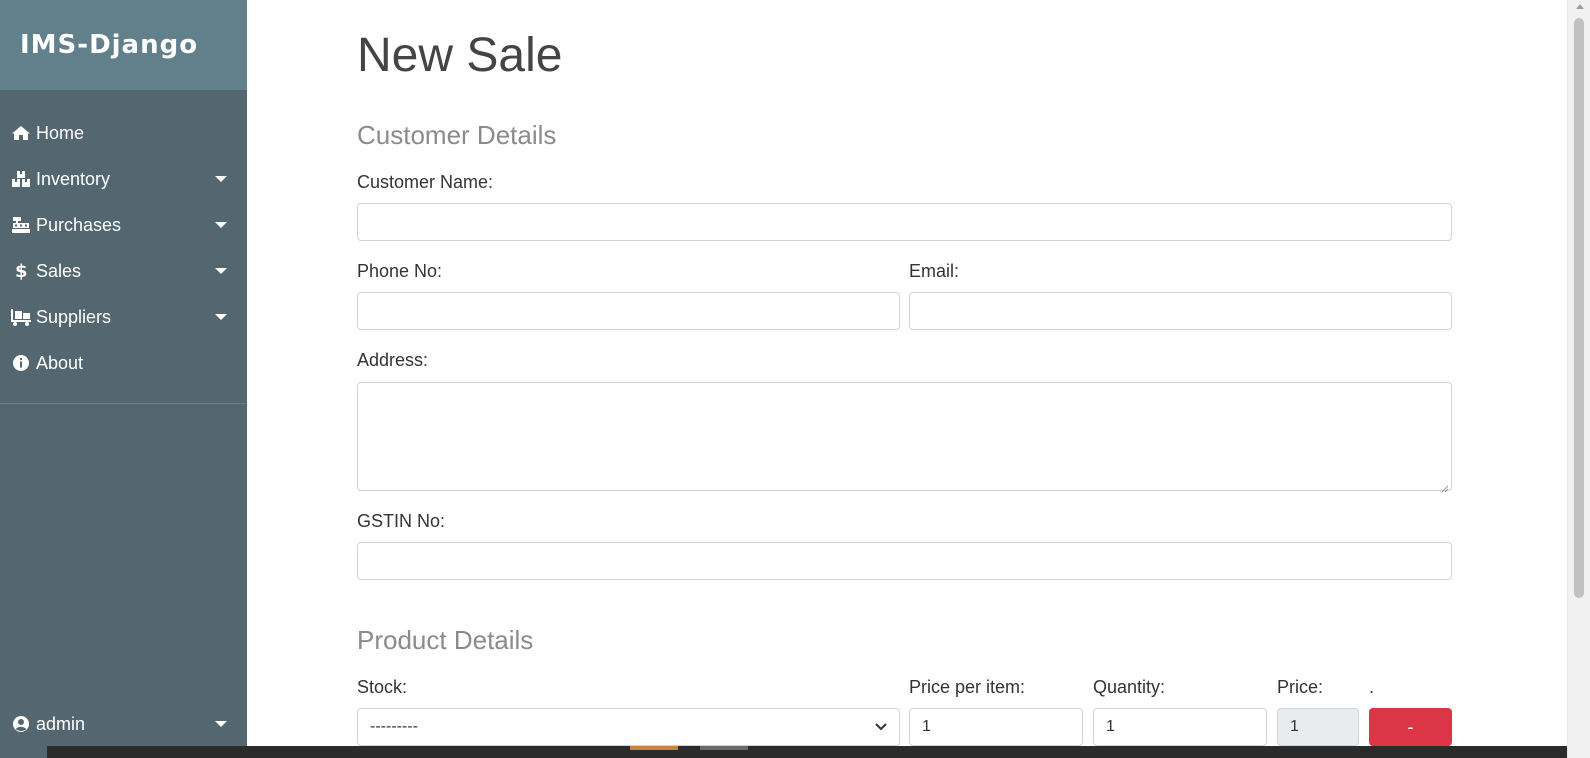 This screenshot has height=758, width=1590. What do you see at coordinates (628, 311) in the screenshot?
I see `phone-input` at bounding box center [628, 311].